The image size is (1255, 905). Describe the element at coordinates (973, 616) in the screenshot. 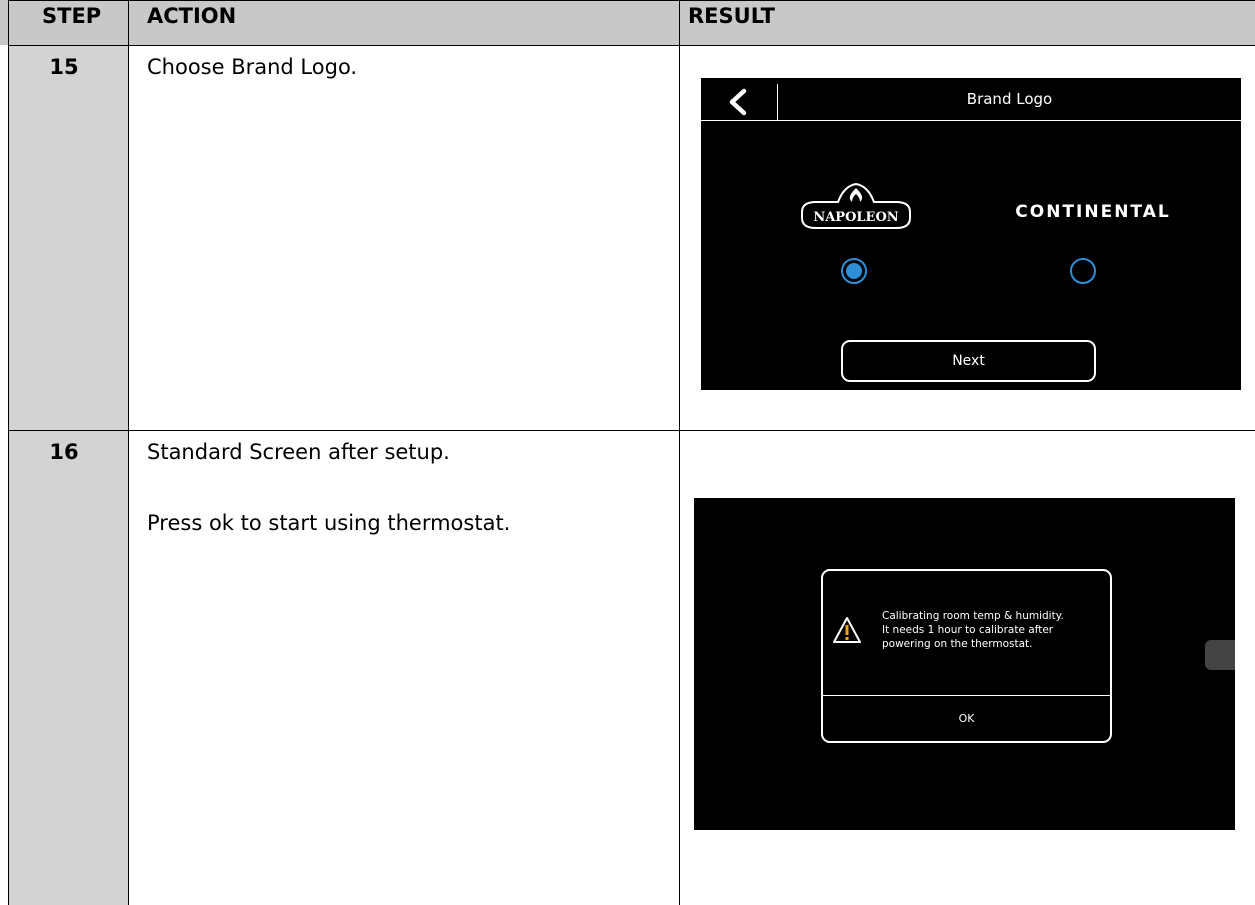

I see `dialog-line: Calibrating room temp & humidity.` at that location.